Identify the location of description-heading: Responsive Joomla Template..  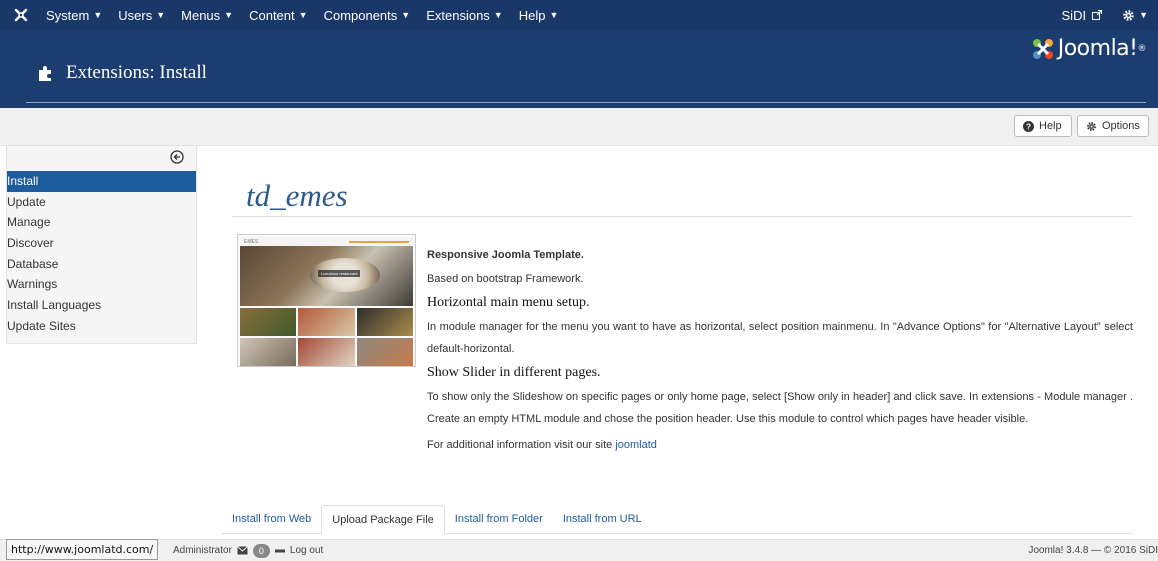
(505, 255).